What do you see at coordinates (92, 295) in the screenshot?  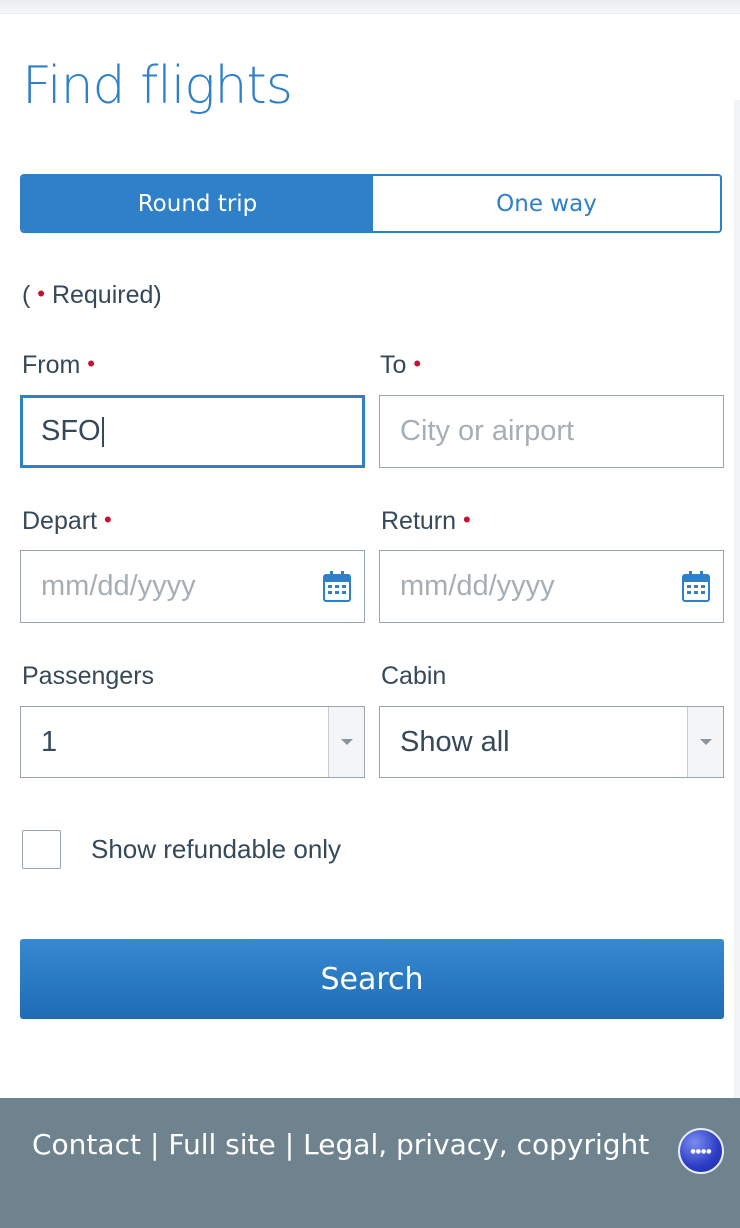 I see `required-note: ( • Required)` at bounding box center [92, 295].